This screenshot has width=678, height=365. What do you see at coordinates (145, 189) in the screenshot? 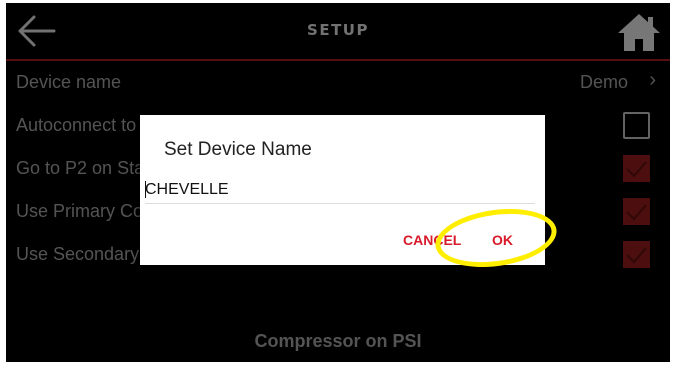
I see `text-caret` at bounding box center [145, 189].